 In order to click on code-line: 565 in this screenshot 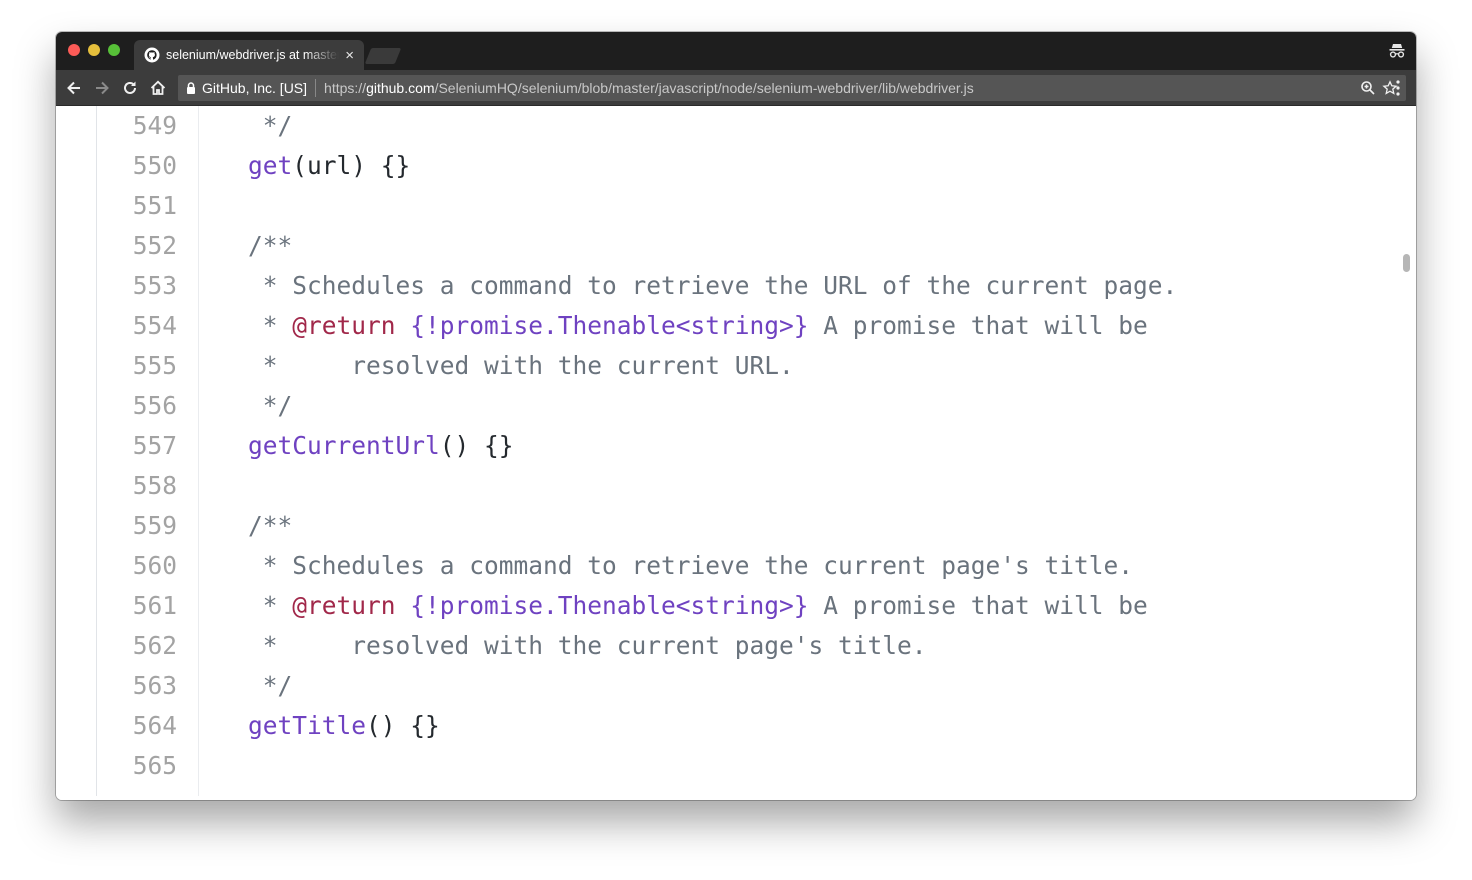, I will do `click(726, 766)`.